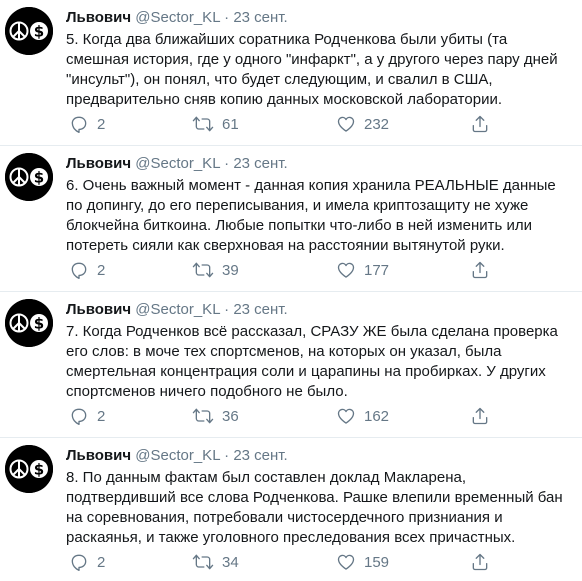 The width and height of the screenshot is (582, 581). What do you see at coordinates (362, 416) in the screenshot?
I see `like-button: 162` at bounding box center [362, 416].